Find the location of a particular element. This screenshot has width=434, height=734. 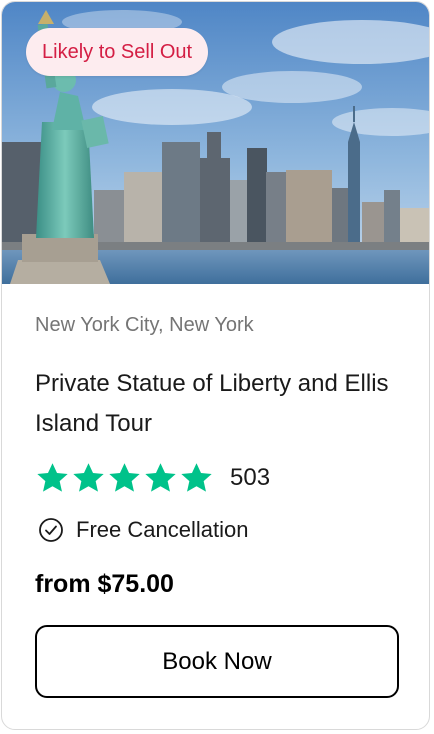

free-cancellation: Free Cancellation is located at coordinates (143, 530).